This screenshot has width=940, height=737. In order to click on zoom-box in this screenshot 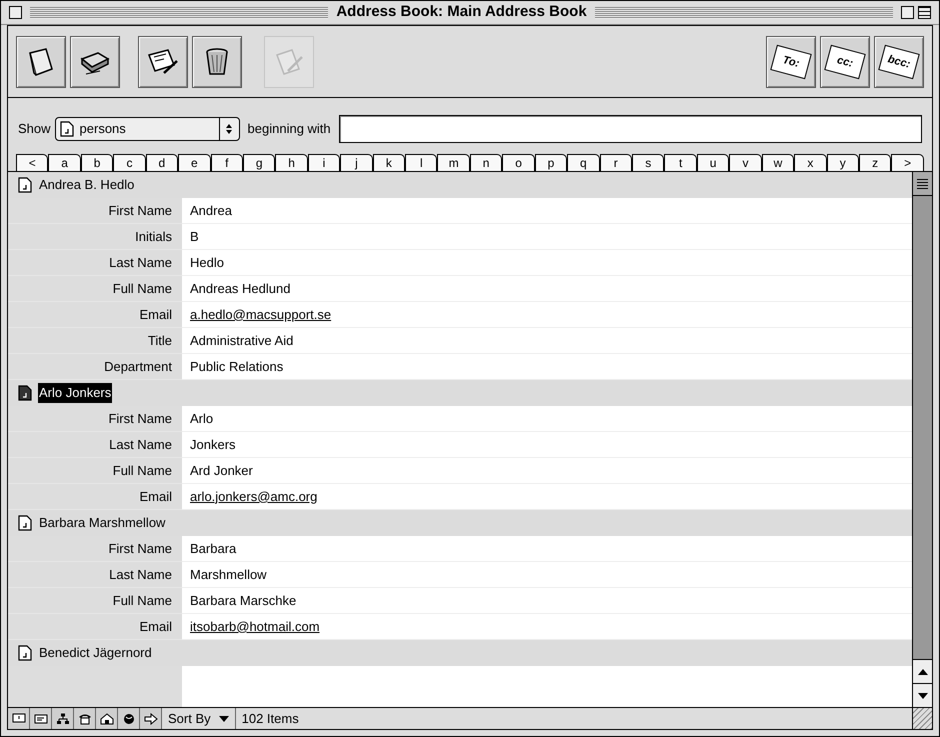, I will do `click(907, 12)`.